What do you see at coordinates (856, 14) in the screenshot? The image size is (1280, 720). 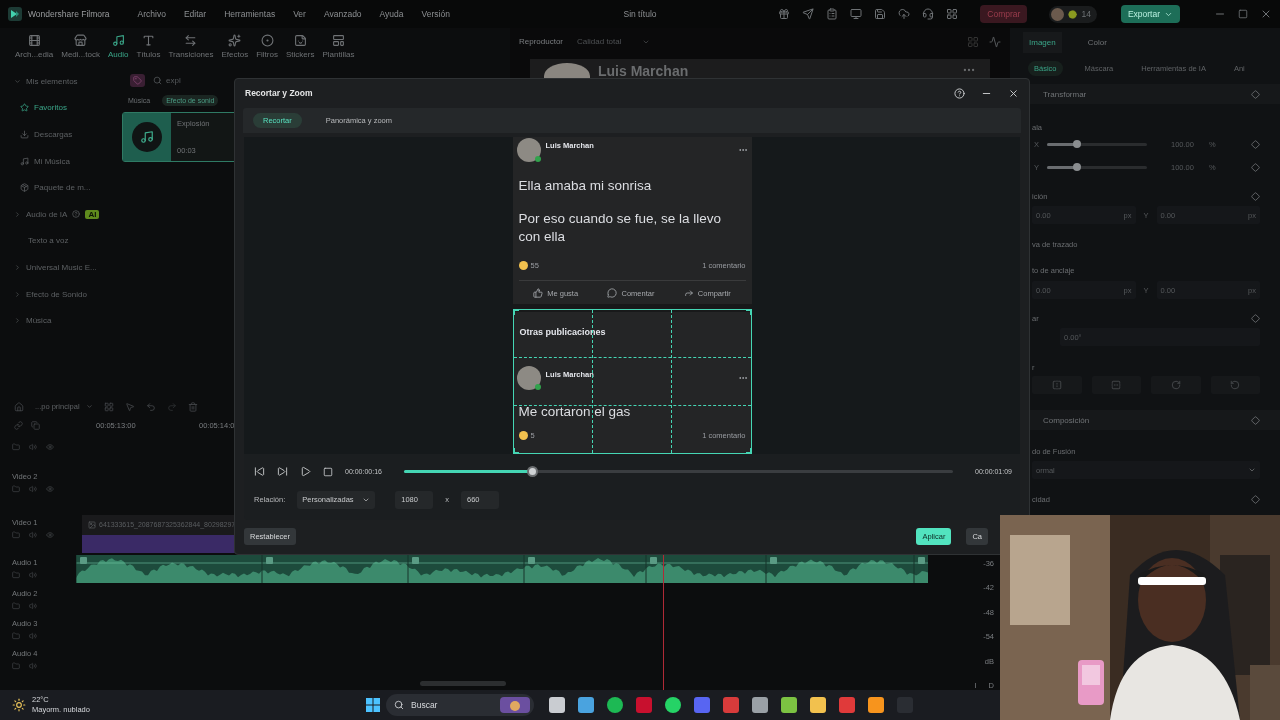 I see `monitor-icon` at bounding box center [856, 14].